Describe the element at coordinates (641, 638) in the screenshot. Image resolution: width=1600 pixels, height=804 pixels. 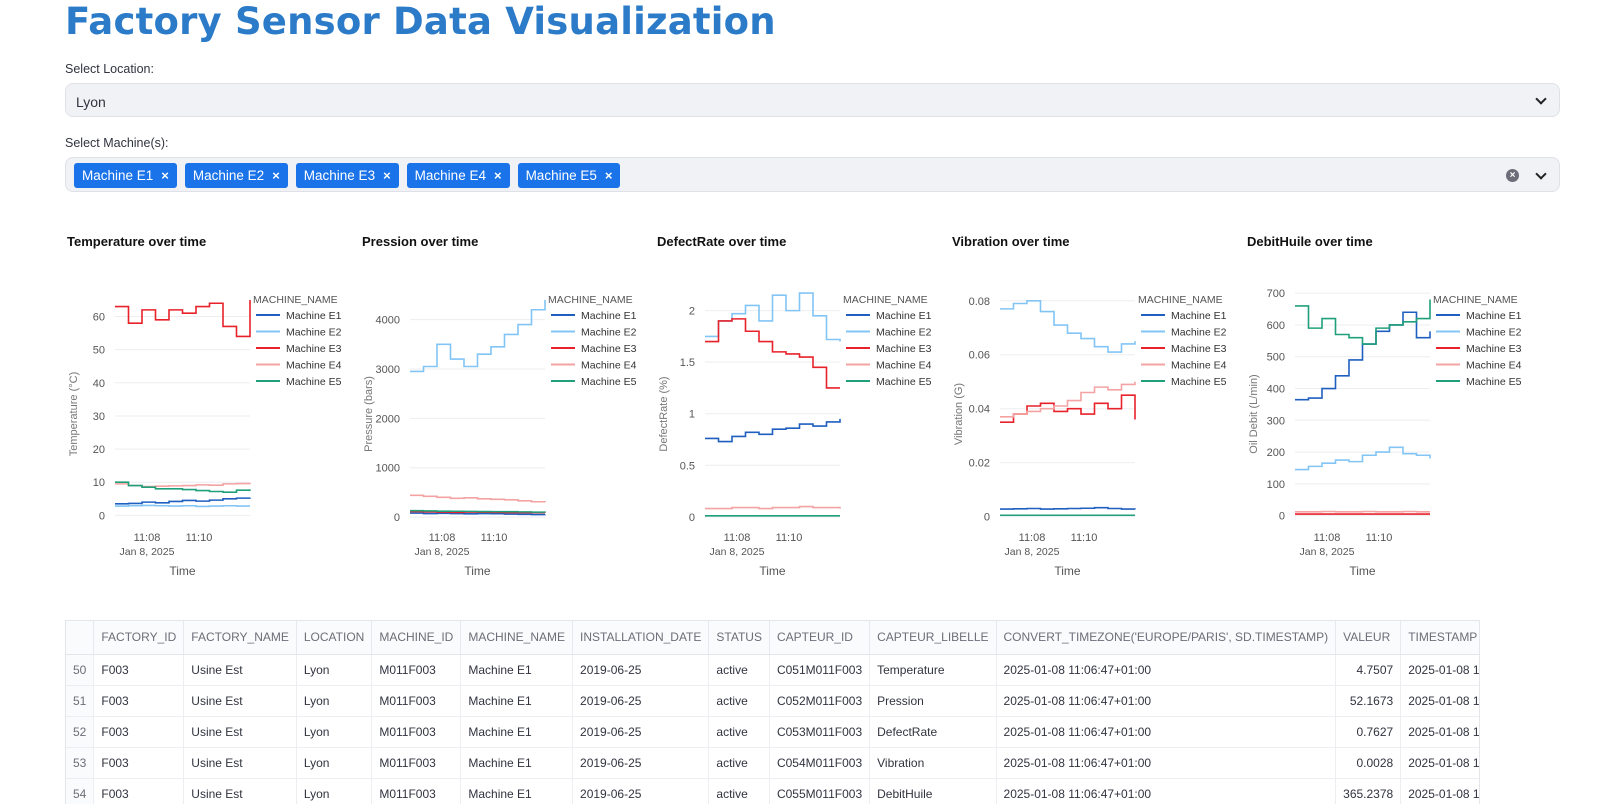
I see `column-header: INSTALLATION_DATE` at that location.